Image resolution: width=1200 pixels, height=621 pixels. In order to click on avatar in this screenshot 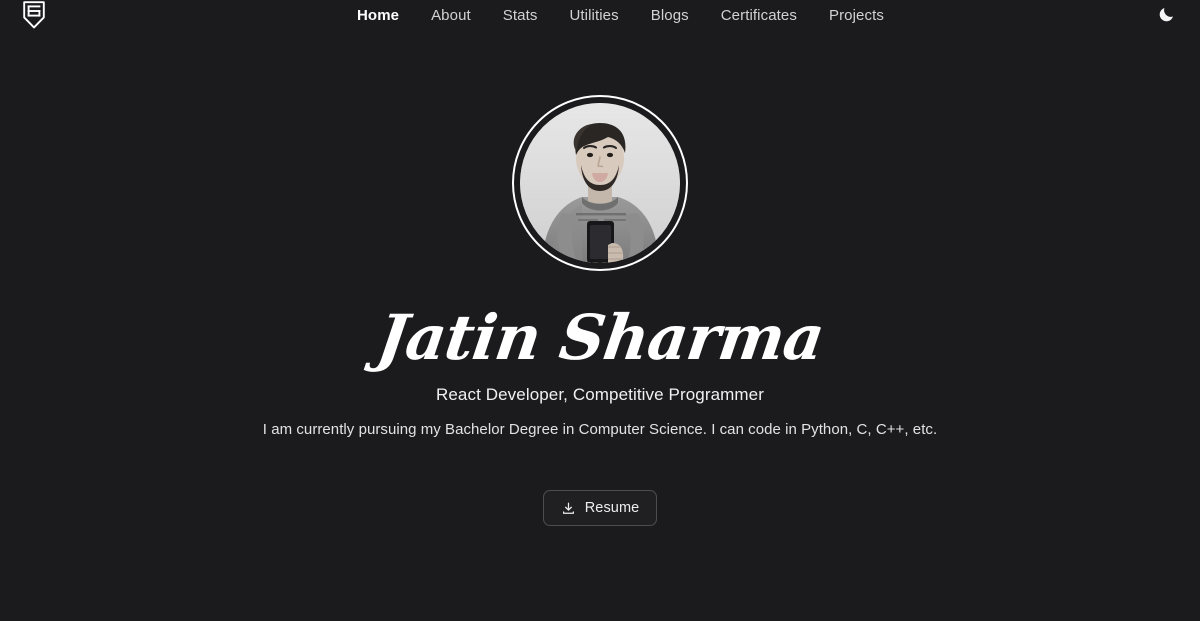, I will do `click(600, 183)`.